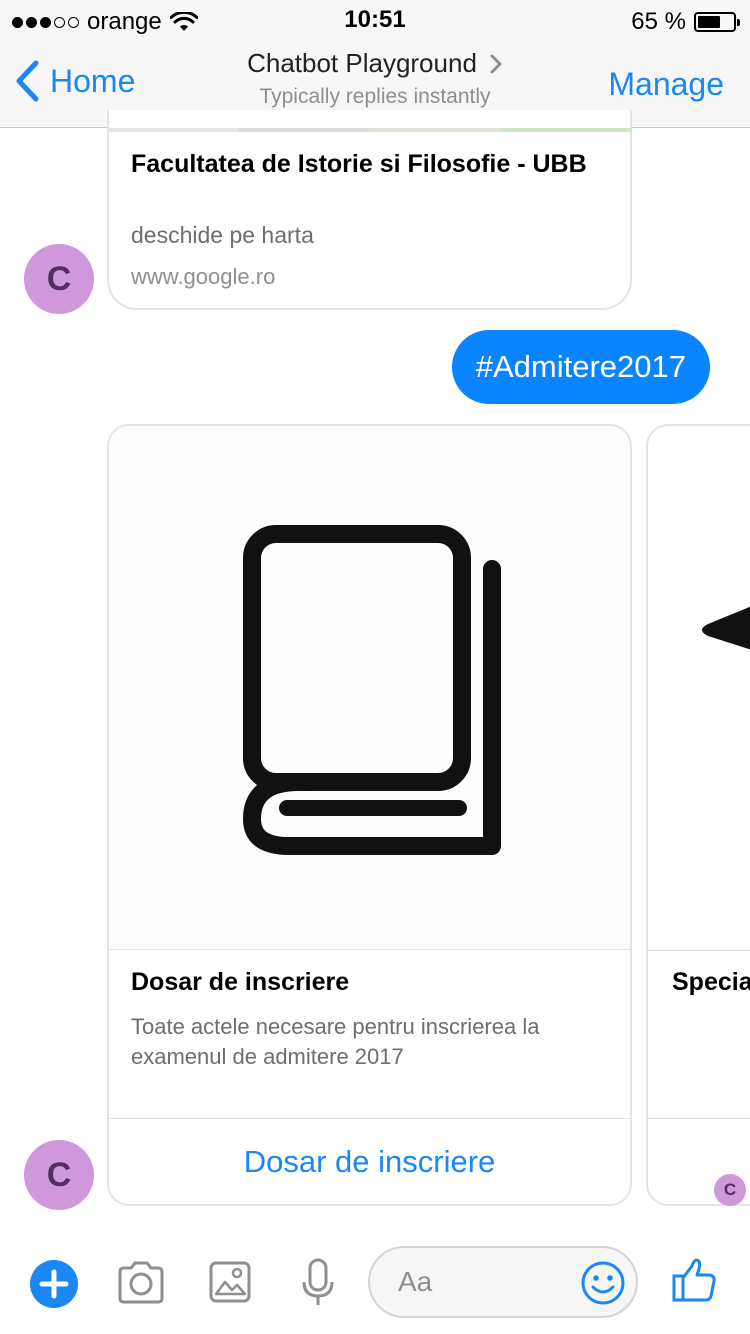 The image size is (750, 1334). I want to click on camera-icon, so click(141, 1282).